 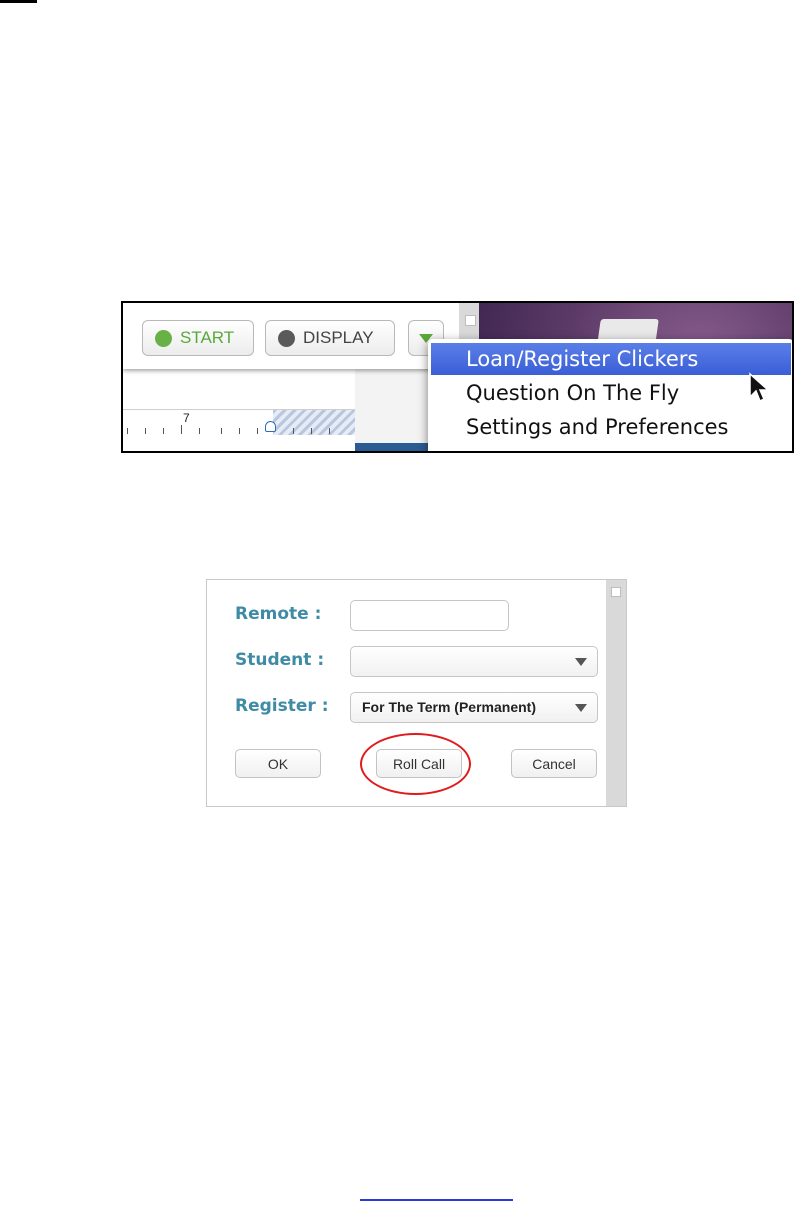 I want to click on menu-item-loan-register: Loan/Register Clickers, so click(x=611, y=359).